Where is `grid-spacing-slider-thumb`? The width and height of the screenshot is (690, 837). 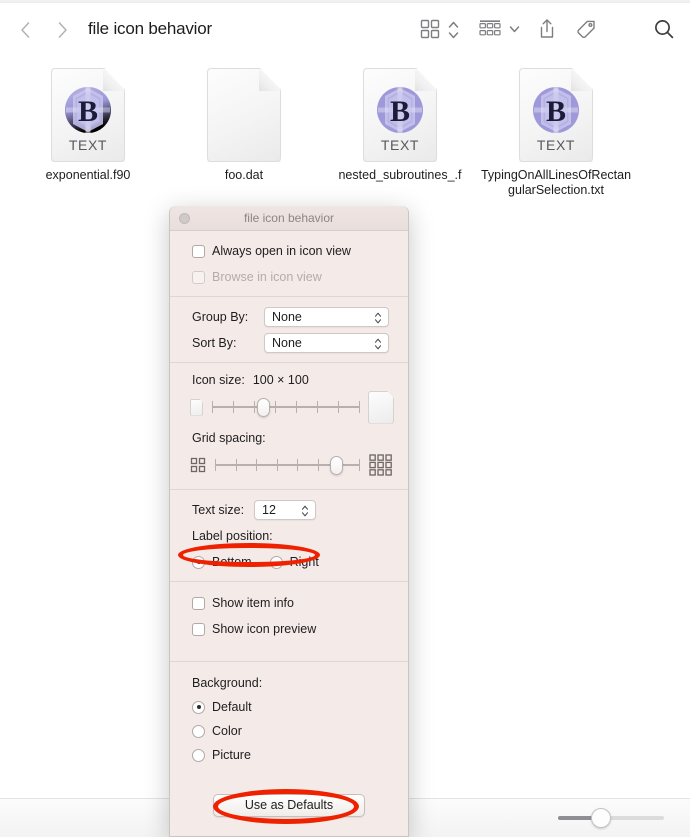
grid-spacing-slider-thumb is located at coordinates (336, 465).